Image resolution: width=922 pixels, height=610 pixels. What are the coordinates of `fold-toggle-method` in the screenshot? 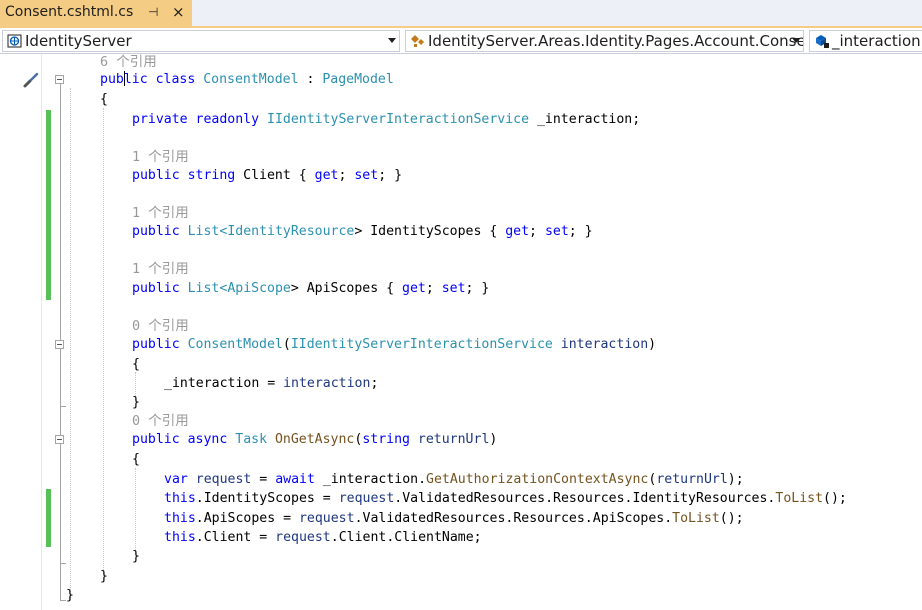 It's located at (59, 439).